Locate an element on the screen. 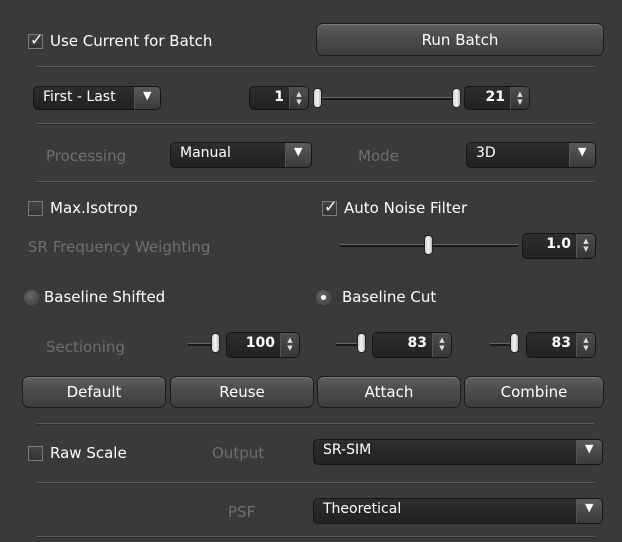 Image resolution: width=622 pixels, height=542 pixels. max-isotrop-label: Max.Isotrop is located at coordinates (94, 208).